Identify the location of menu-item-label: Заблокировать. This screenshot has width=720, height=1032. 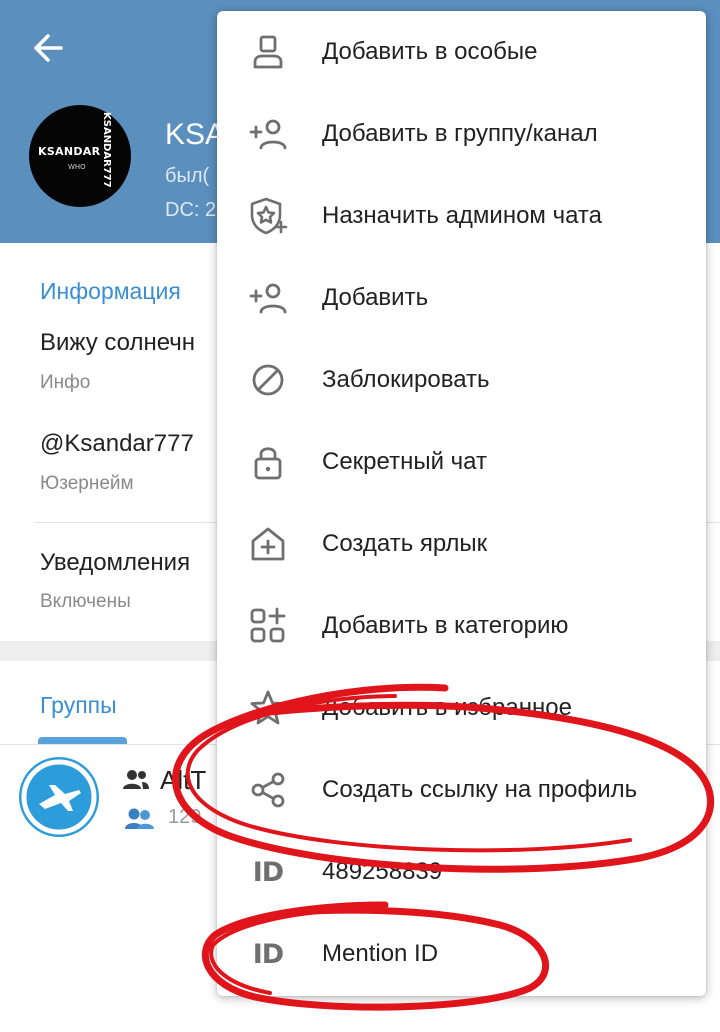
(406, 379).